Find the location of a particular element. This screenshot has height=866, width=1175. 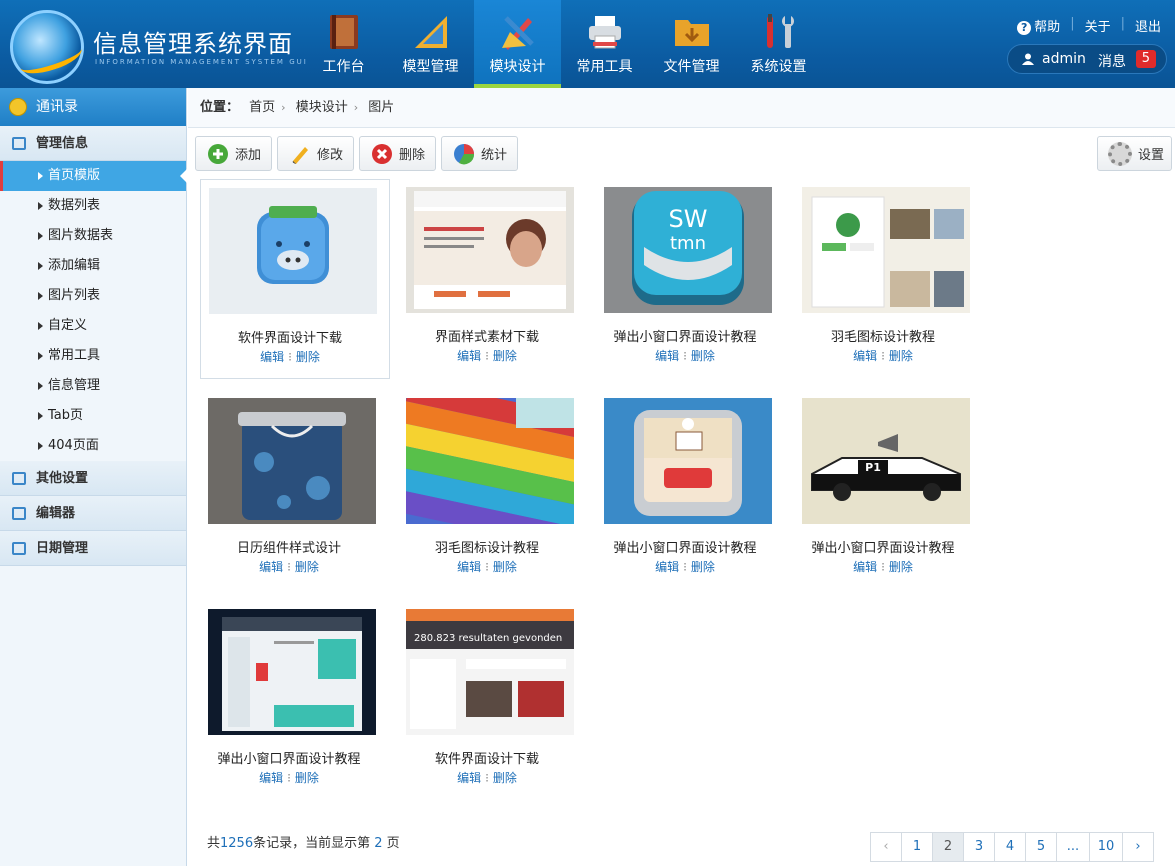

card-thumbnail: SWtmn is located at coordinates (688, 250).